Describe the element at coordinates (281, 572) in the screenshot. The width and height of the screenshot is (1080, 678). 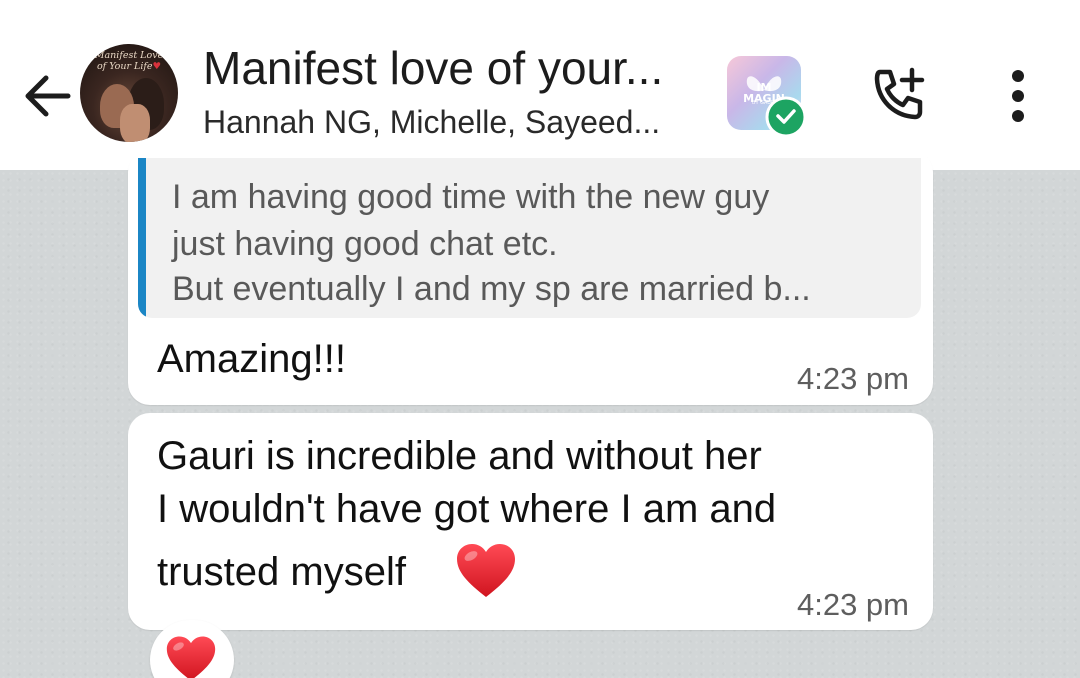
I see `message-line: trusted myself` at that location.